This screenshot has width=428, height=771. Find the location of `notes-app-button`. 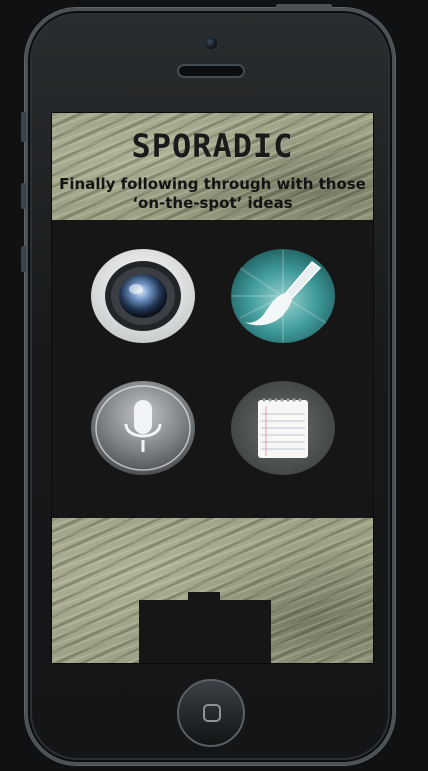

notes-app-button is located at coordinates (283, 428).